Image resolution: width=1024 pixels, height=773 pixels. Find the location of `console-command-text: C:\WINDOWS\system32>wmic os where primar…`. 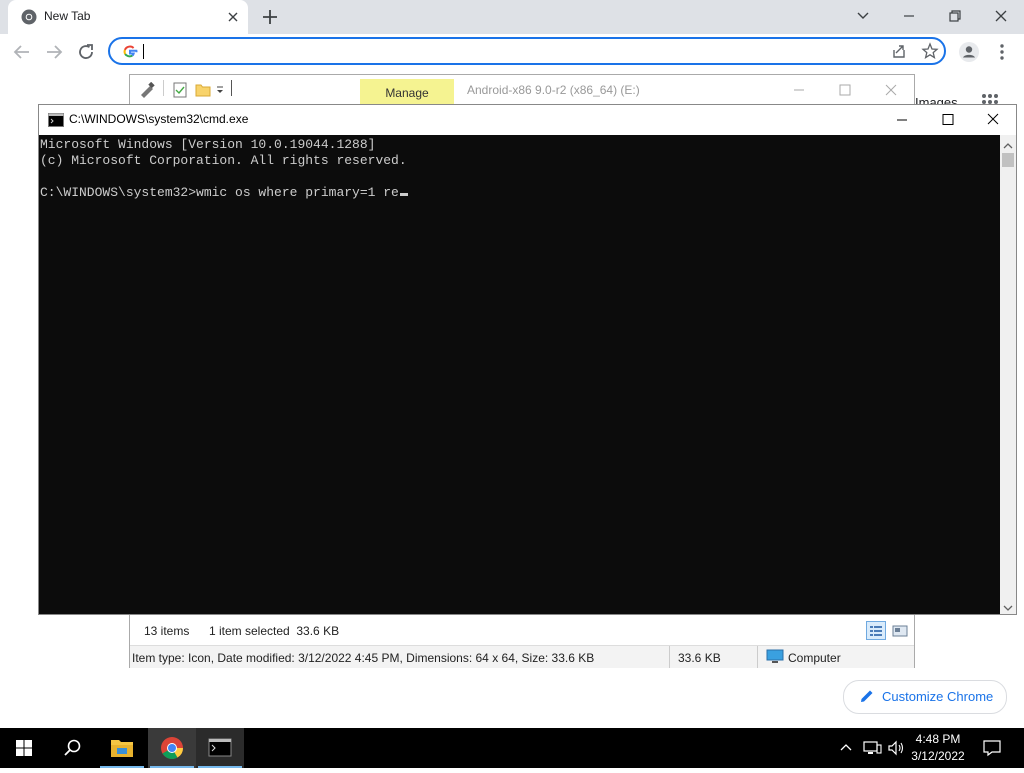

console-command-text: C:\WINDOWS\system32>wmic os where primar… is located at coordinates (219, 192).